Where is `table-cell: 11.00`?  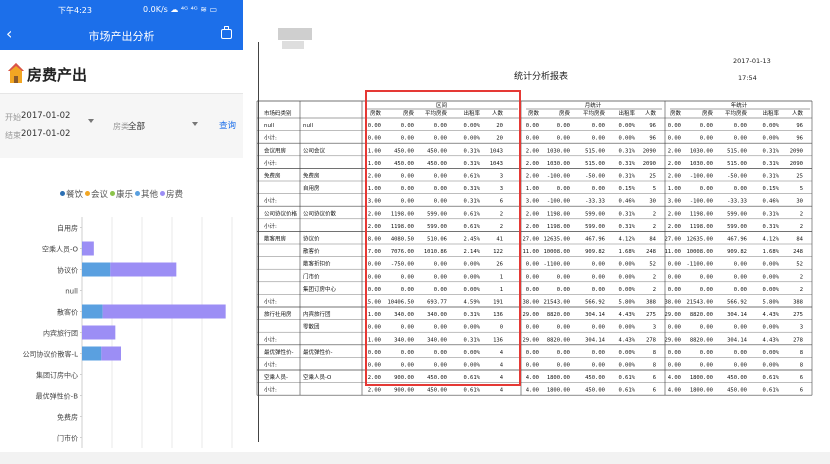
table-cell: 11.00 is located at coordinates (530, 252).